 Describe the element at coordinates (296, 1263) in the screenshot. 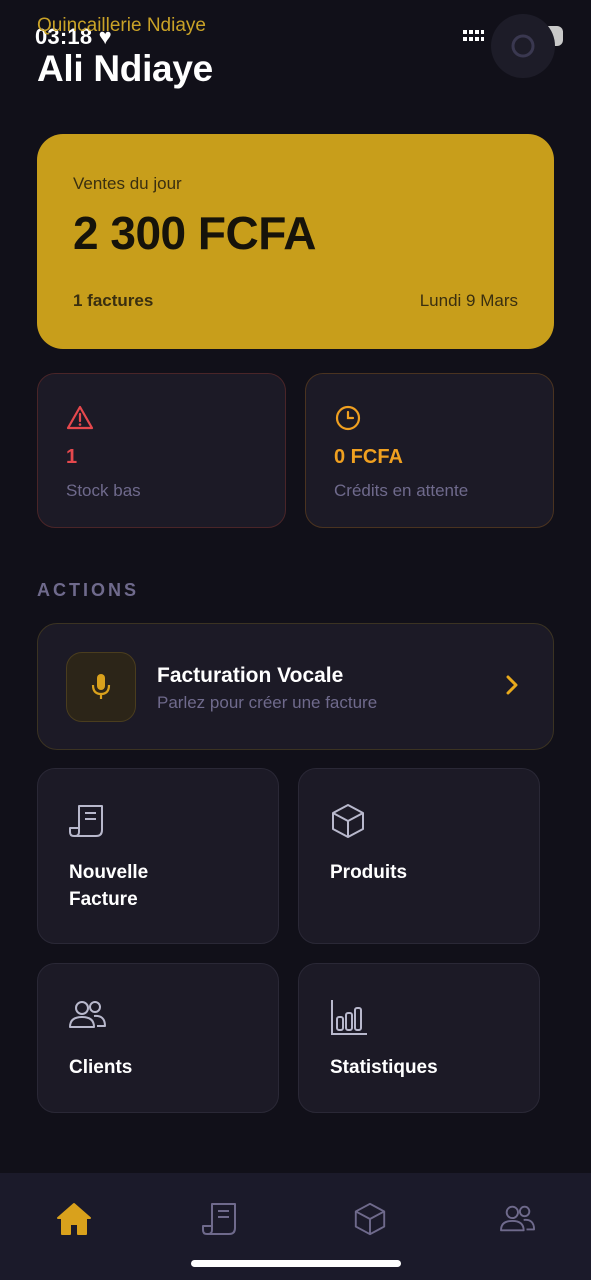

I see `home-indicator` at that location.